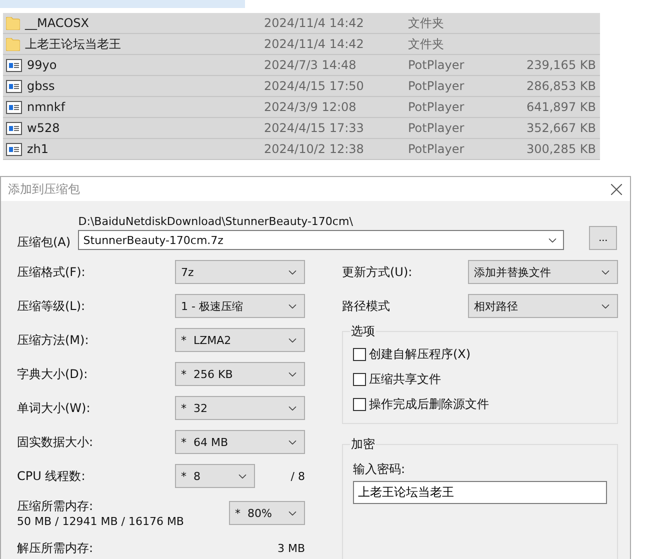  I want to click on field-label: 路径模式, so click(366, 306).